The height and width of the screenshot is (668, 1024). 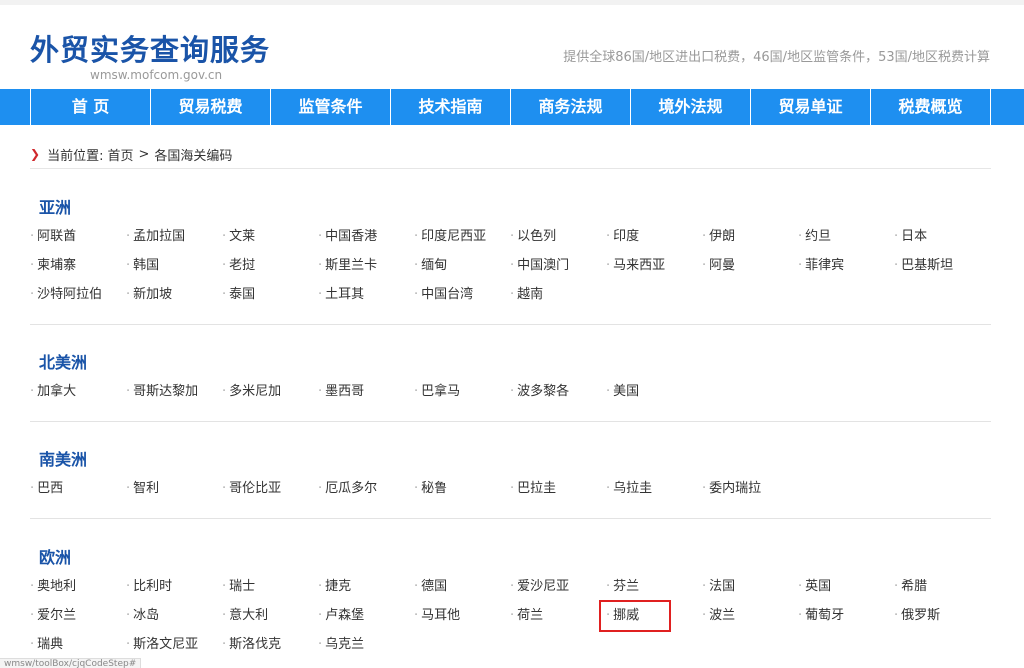 I want to click on country-link: · 爱尔兰, so click(x=78, y=616).